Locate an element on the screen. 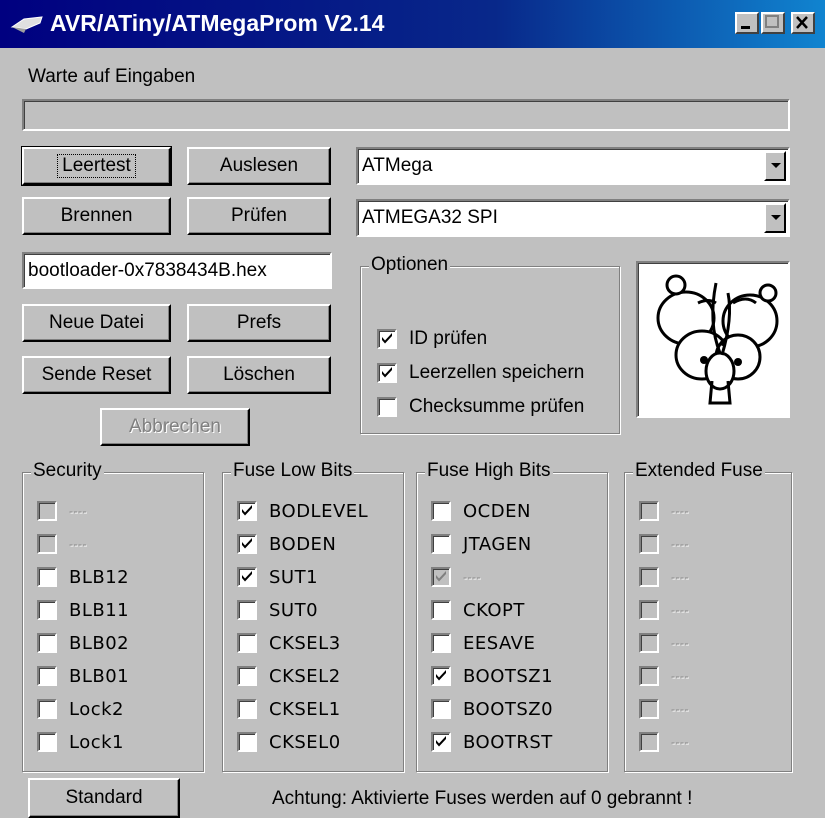 The height and width of the screenshot is (818, 825). checkbox-label: Lock2 is located at coordinates (96, 709).